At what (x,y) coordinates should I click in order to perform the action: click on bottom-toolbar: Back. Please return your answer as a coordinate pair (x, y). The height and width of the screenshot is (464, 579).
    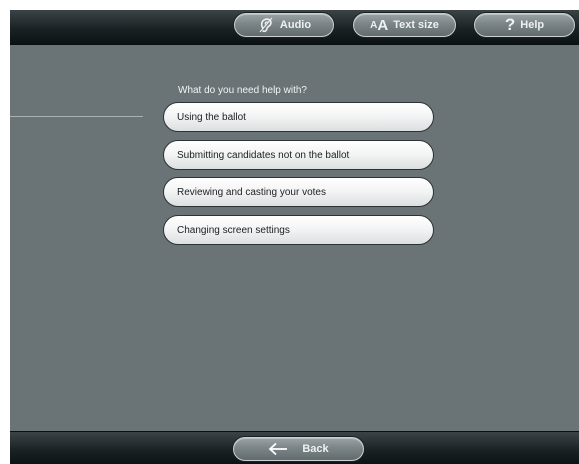
    Looking at the image, I should click on (294, 447).